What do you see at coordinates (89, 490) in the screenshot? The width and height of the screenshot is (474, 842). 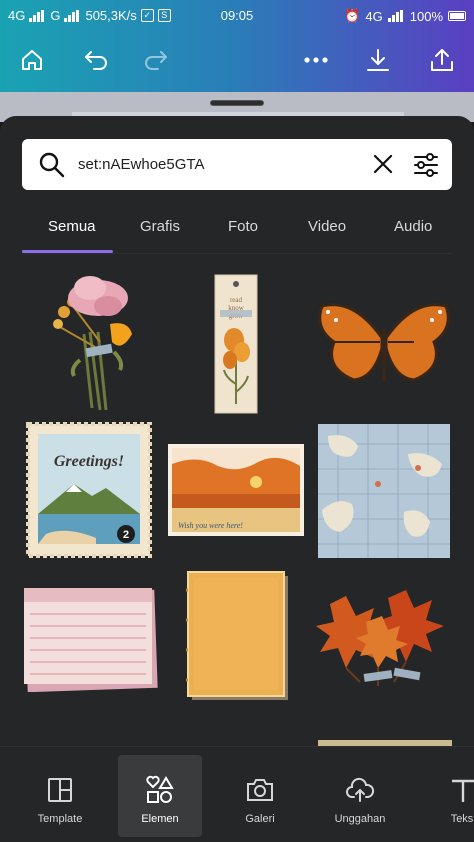 I see `element-greetings-stamp: Greetings! 2` at bounding box center [89, 490].